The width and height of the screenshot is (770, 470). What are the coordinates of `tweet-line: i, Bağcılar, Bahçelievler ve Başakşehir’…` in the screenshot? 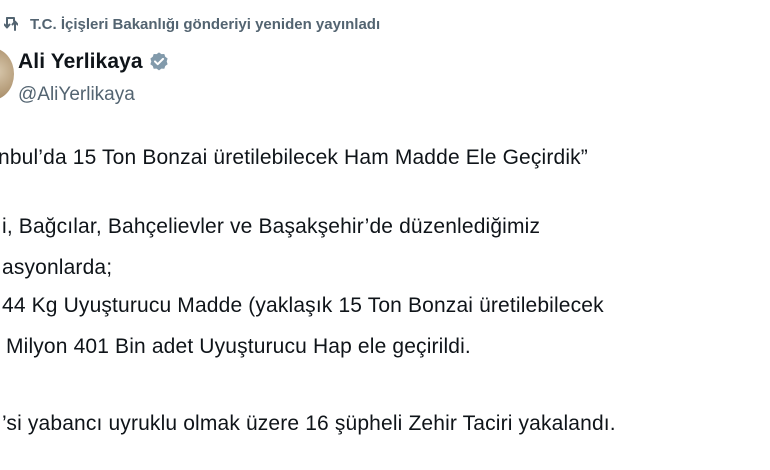 It's located at (271, 226).